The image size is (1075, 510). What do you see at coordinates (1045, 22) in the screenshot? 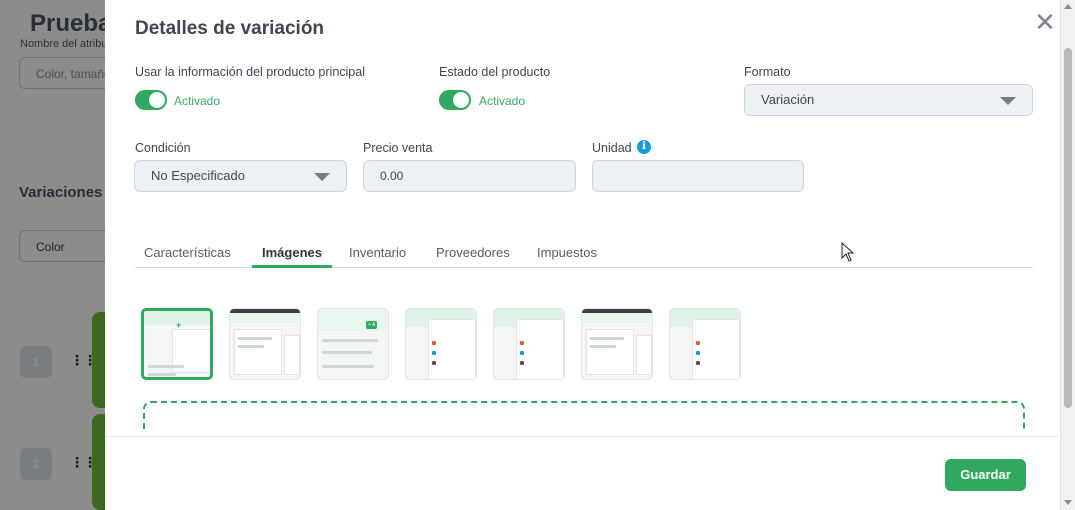
I see `close-icon: ✕` at bounding box center [1045, 22].